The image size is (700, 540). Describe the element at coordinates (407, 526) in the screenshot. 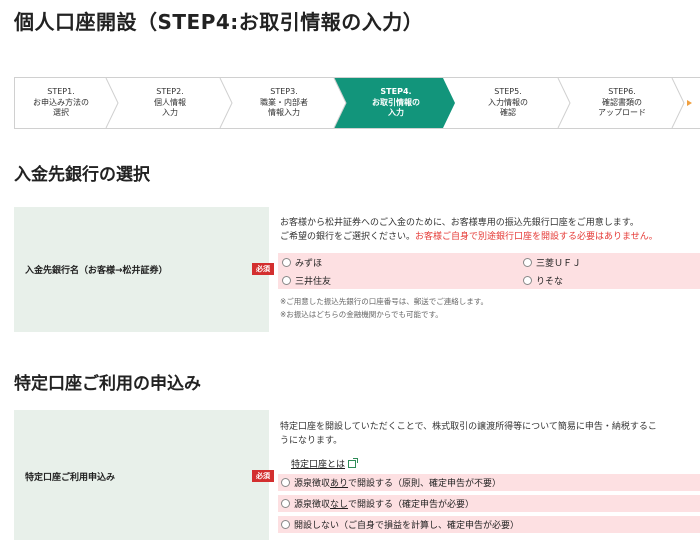

I see `option-post: 開設しない（ご自身で損益を計算し、確定申告が必要）` at that location.